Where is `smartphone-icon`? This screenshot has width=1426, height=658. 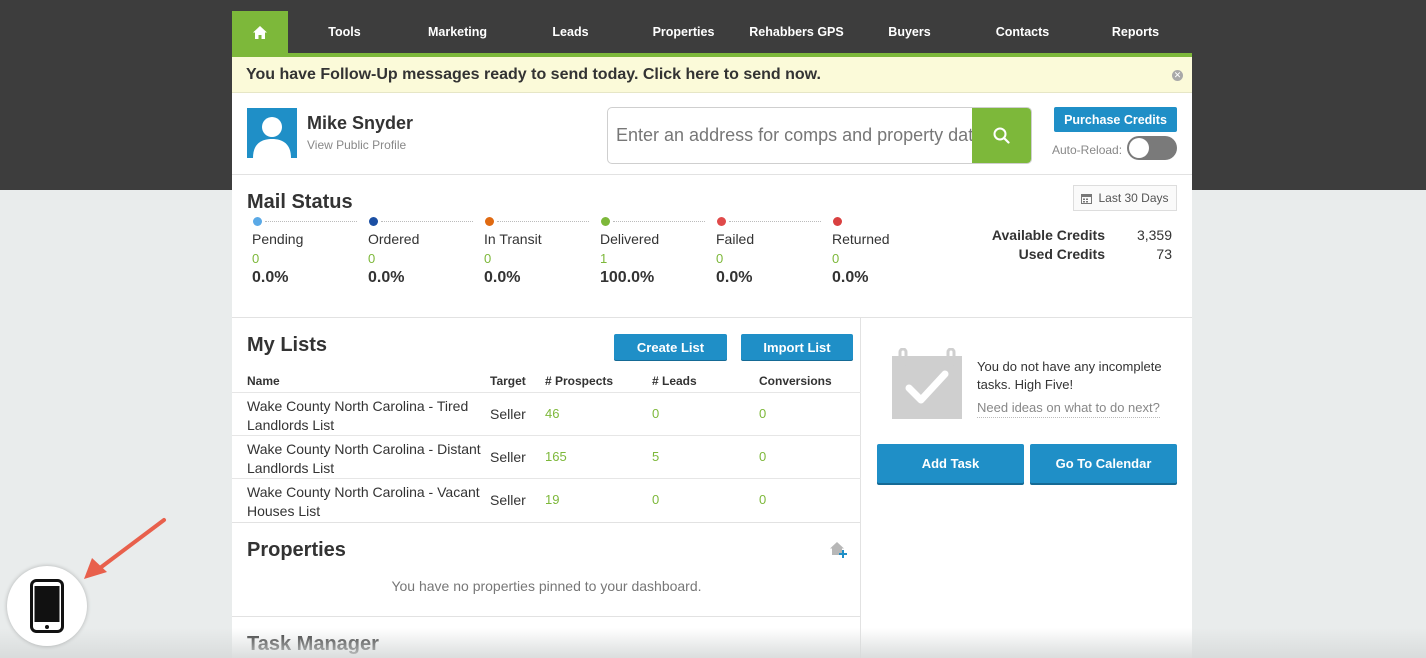 smartphone-icon is located at coordinates (47, 606).